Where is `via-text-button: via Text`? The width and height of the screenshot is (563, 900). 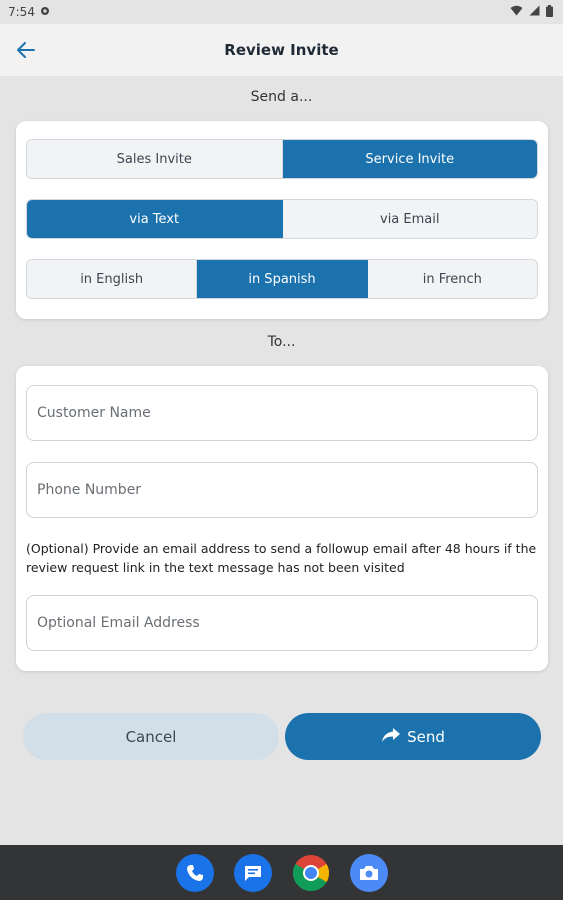
via-text-button: via Text is located at coordinates (155, 219).